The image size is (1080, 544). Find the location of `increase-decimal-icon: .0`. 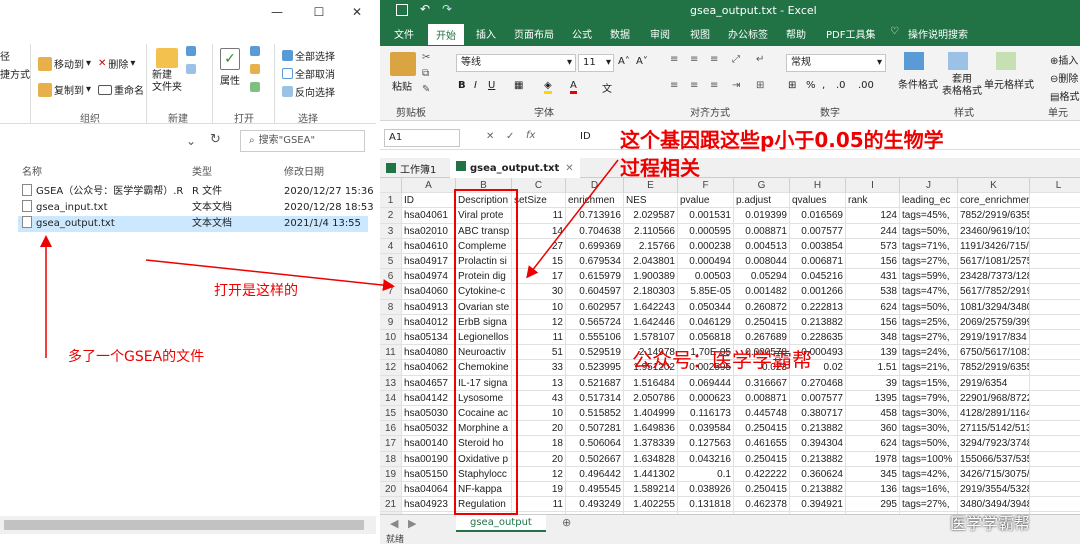

increase-decimal-icon: .0 is located at coordinates (841, 85).